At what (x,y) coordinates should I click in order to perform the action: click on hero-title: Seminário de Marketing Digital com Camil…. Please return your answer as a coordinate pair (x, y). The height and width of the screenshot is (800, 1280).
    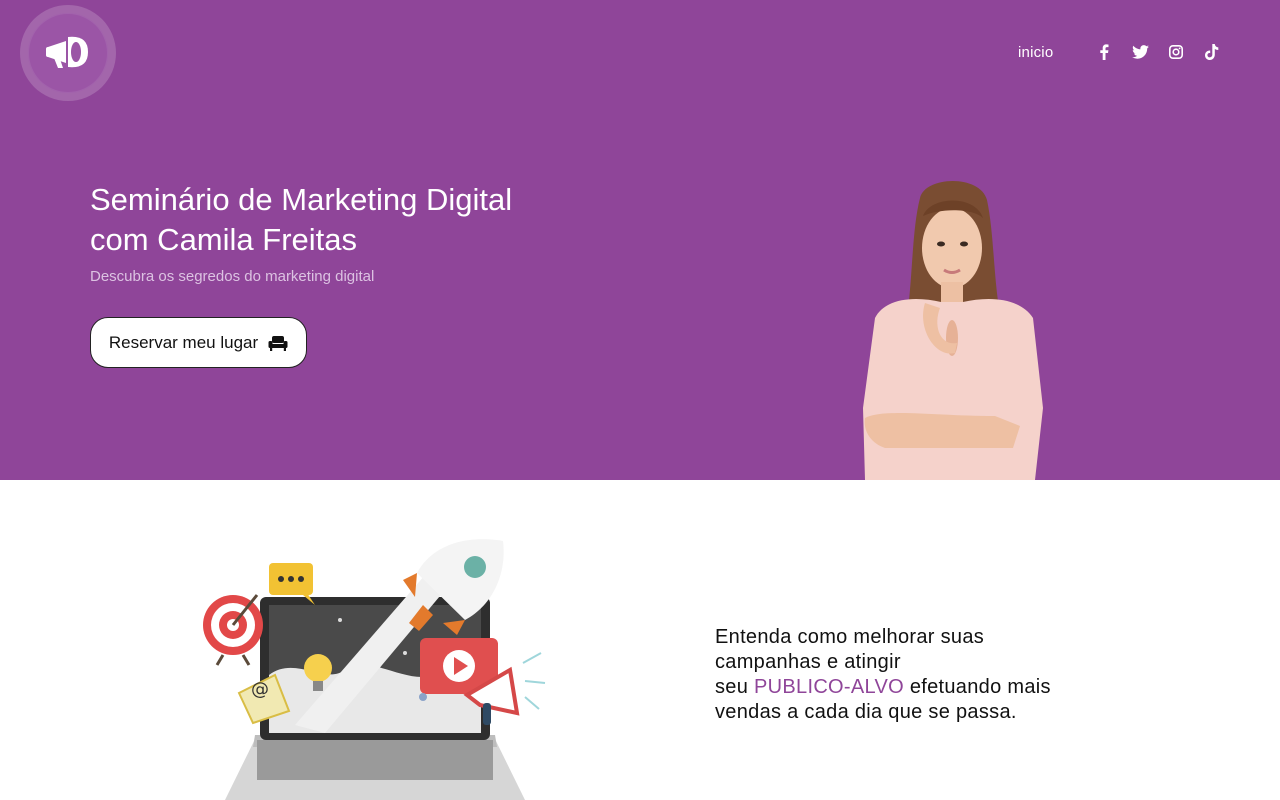
    Looking at the image, I should click on (350, 220).